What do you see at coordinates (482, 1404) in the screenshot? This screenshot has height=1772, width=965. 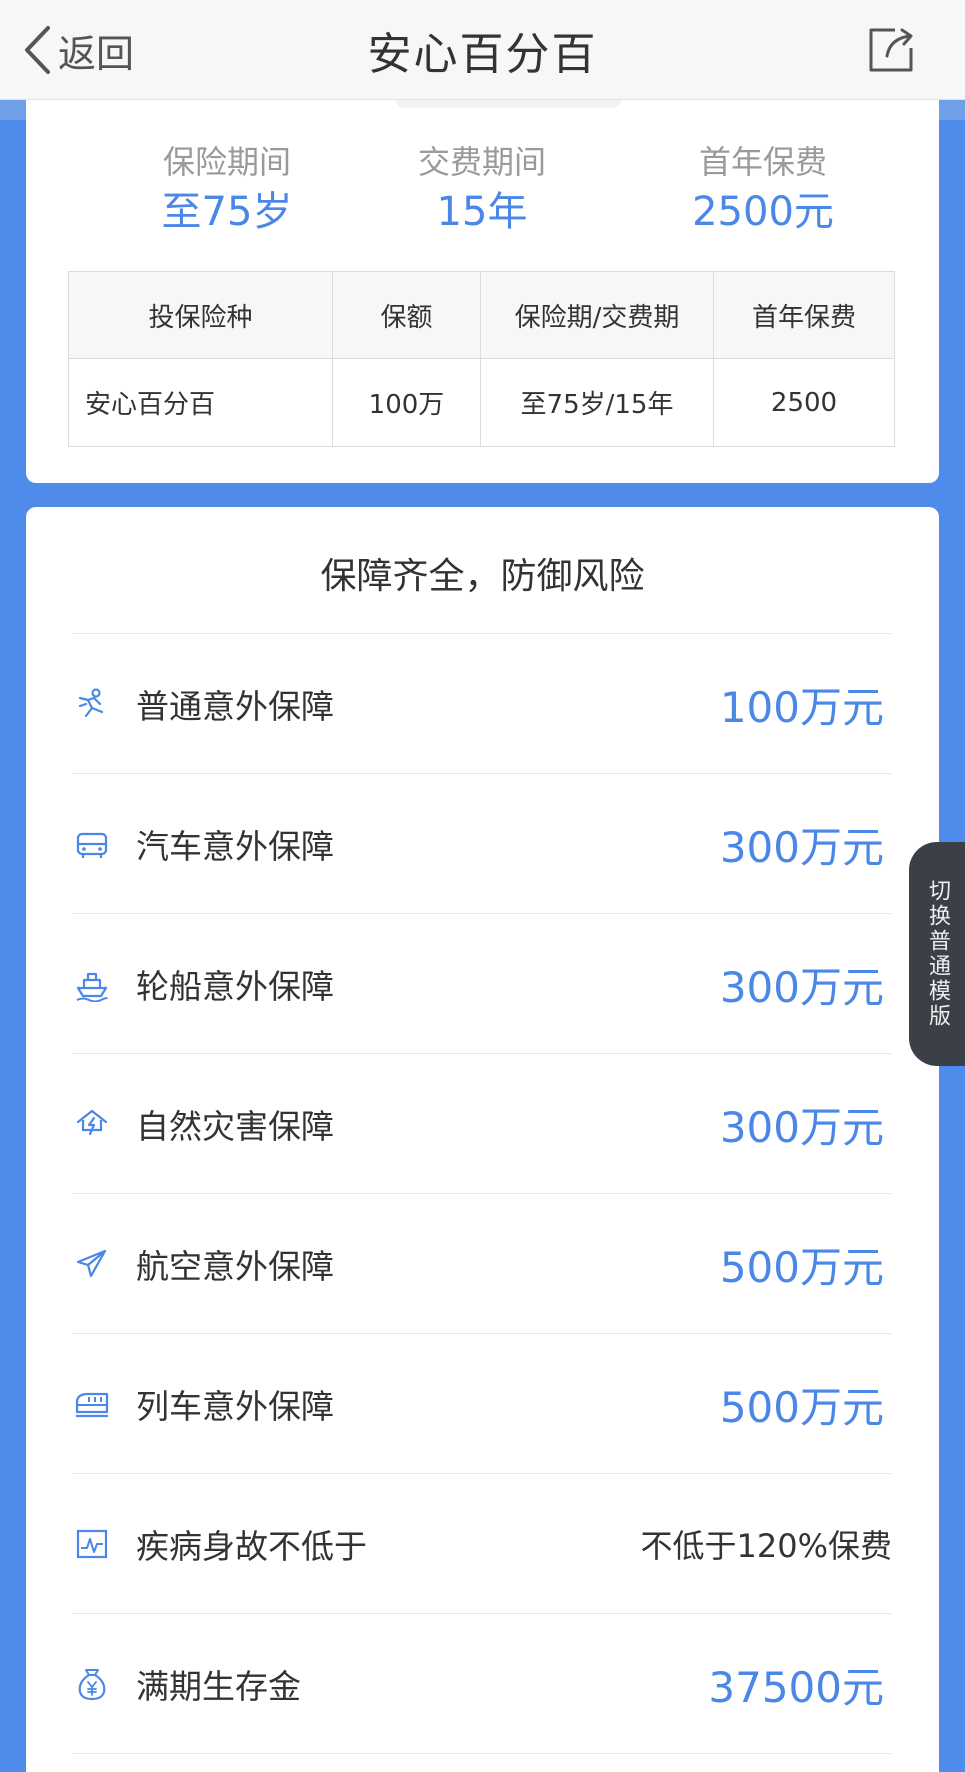 I see `list-item: 列车意外保障 500万元` at bounding box center [482, 1404].